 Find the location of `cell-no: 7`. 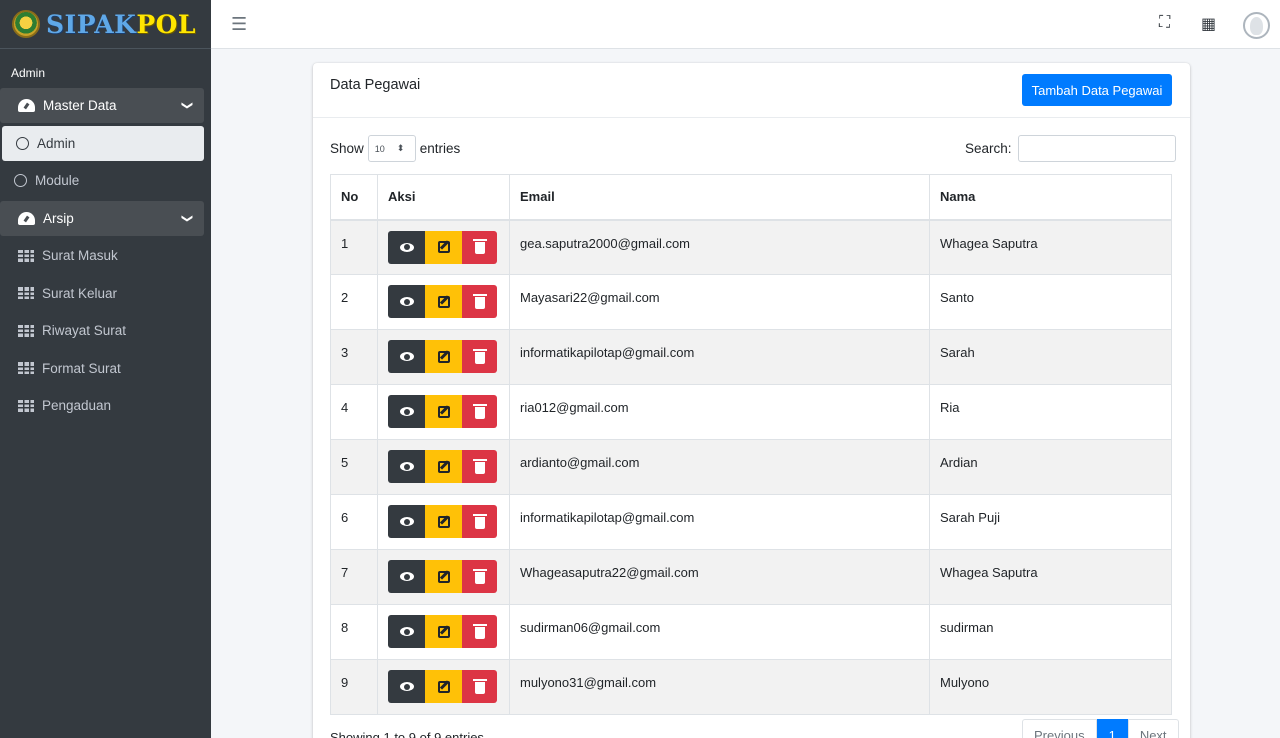

cell-no: 7 is located at coordinates (354, 577).